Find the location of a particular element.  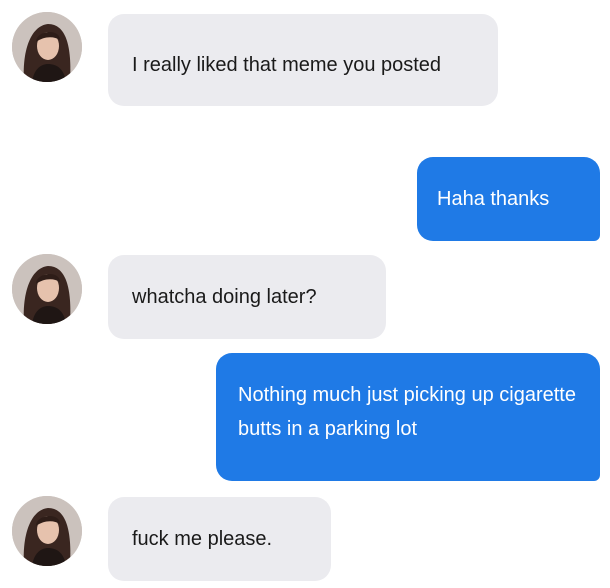

incoming-message-bubble: whatcha doing later? is located at coordinates (247, 297).